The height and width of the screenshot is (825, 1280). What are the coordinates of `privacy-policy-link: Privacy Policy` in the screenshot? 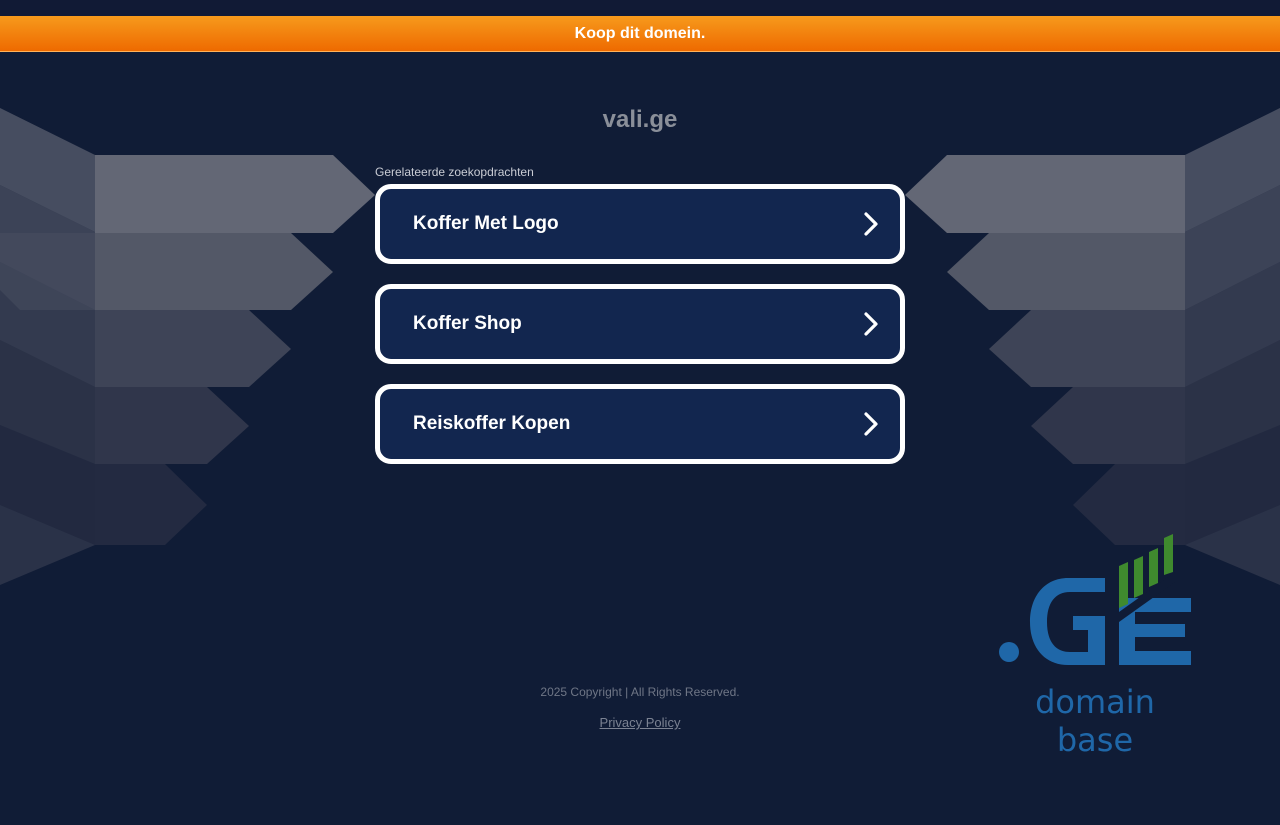 It's located at (640, 722).